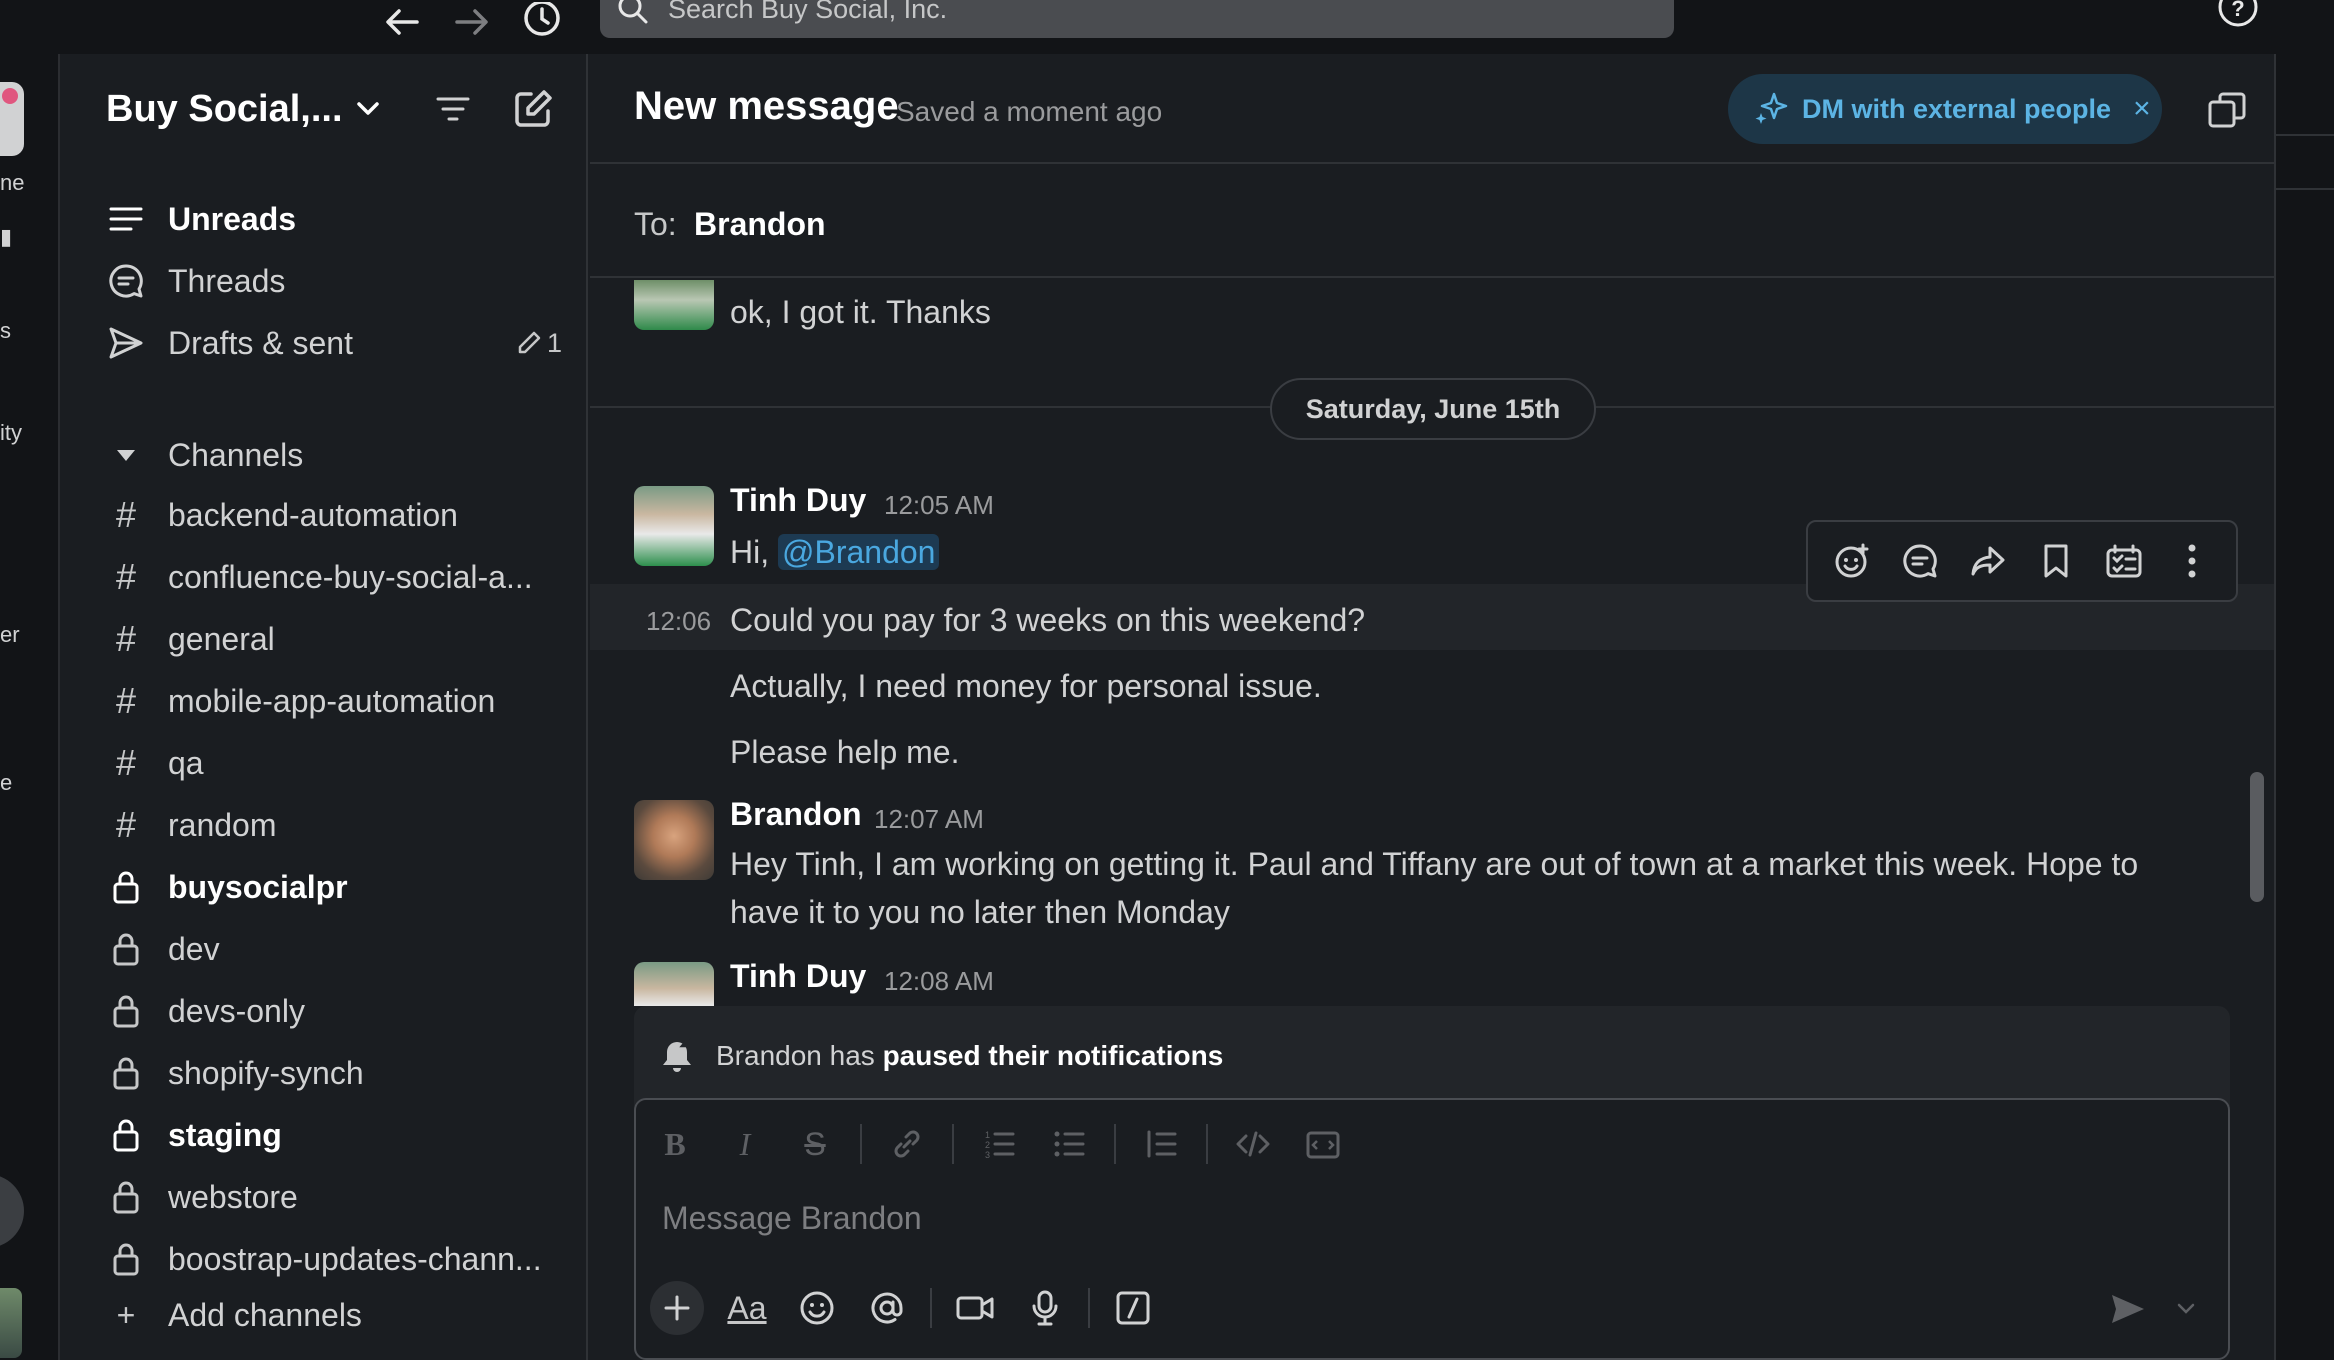 This screenshot has width=2334, height=1360. What do you see at coordinates (2227, 110) in the screenshot?
I see `popout-window-icon` at bounding box center [2227, 110].